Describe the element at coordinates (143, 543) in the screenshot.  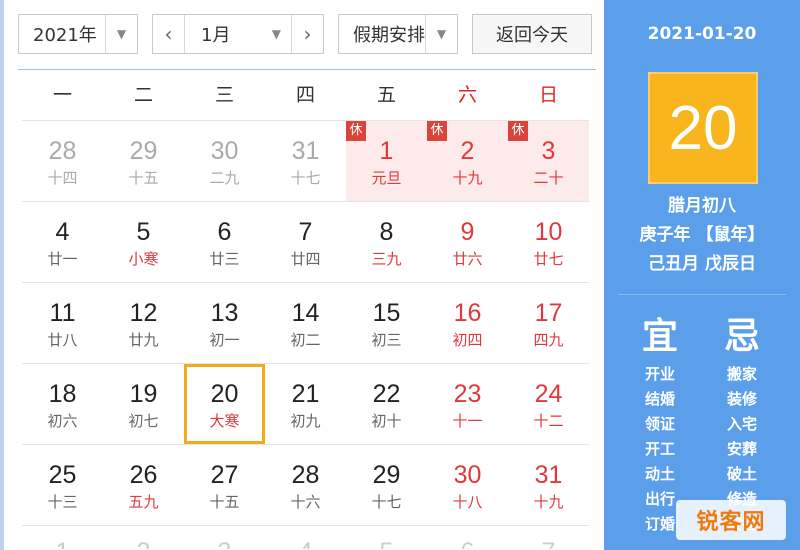
I see `day-number: 2` at that location.